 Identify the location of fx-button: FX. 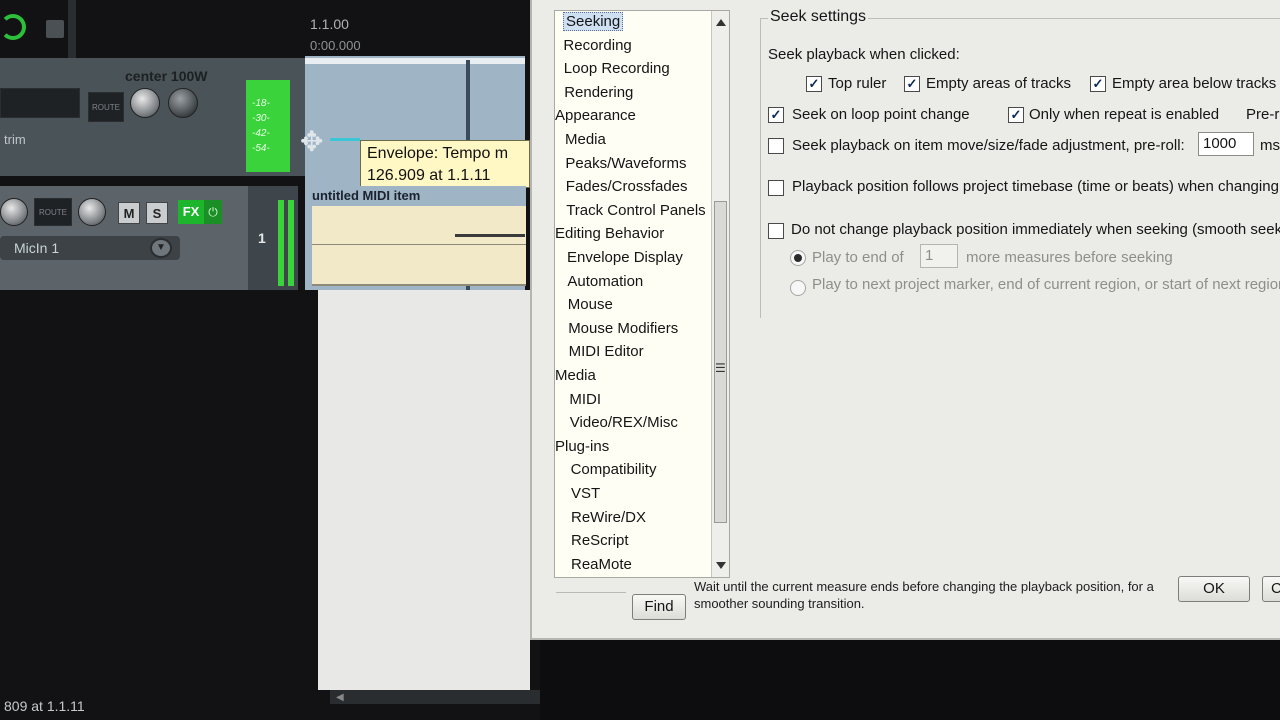
(191, 212).